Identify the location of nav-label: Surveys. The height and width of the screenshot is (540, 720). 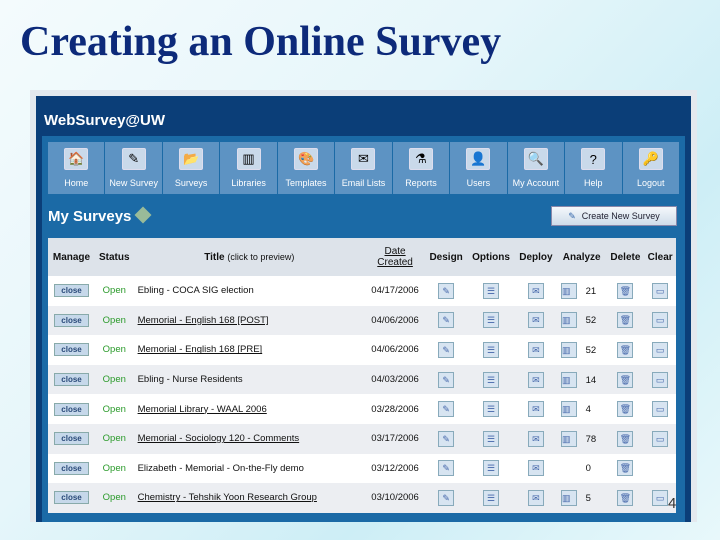
(191, 183).